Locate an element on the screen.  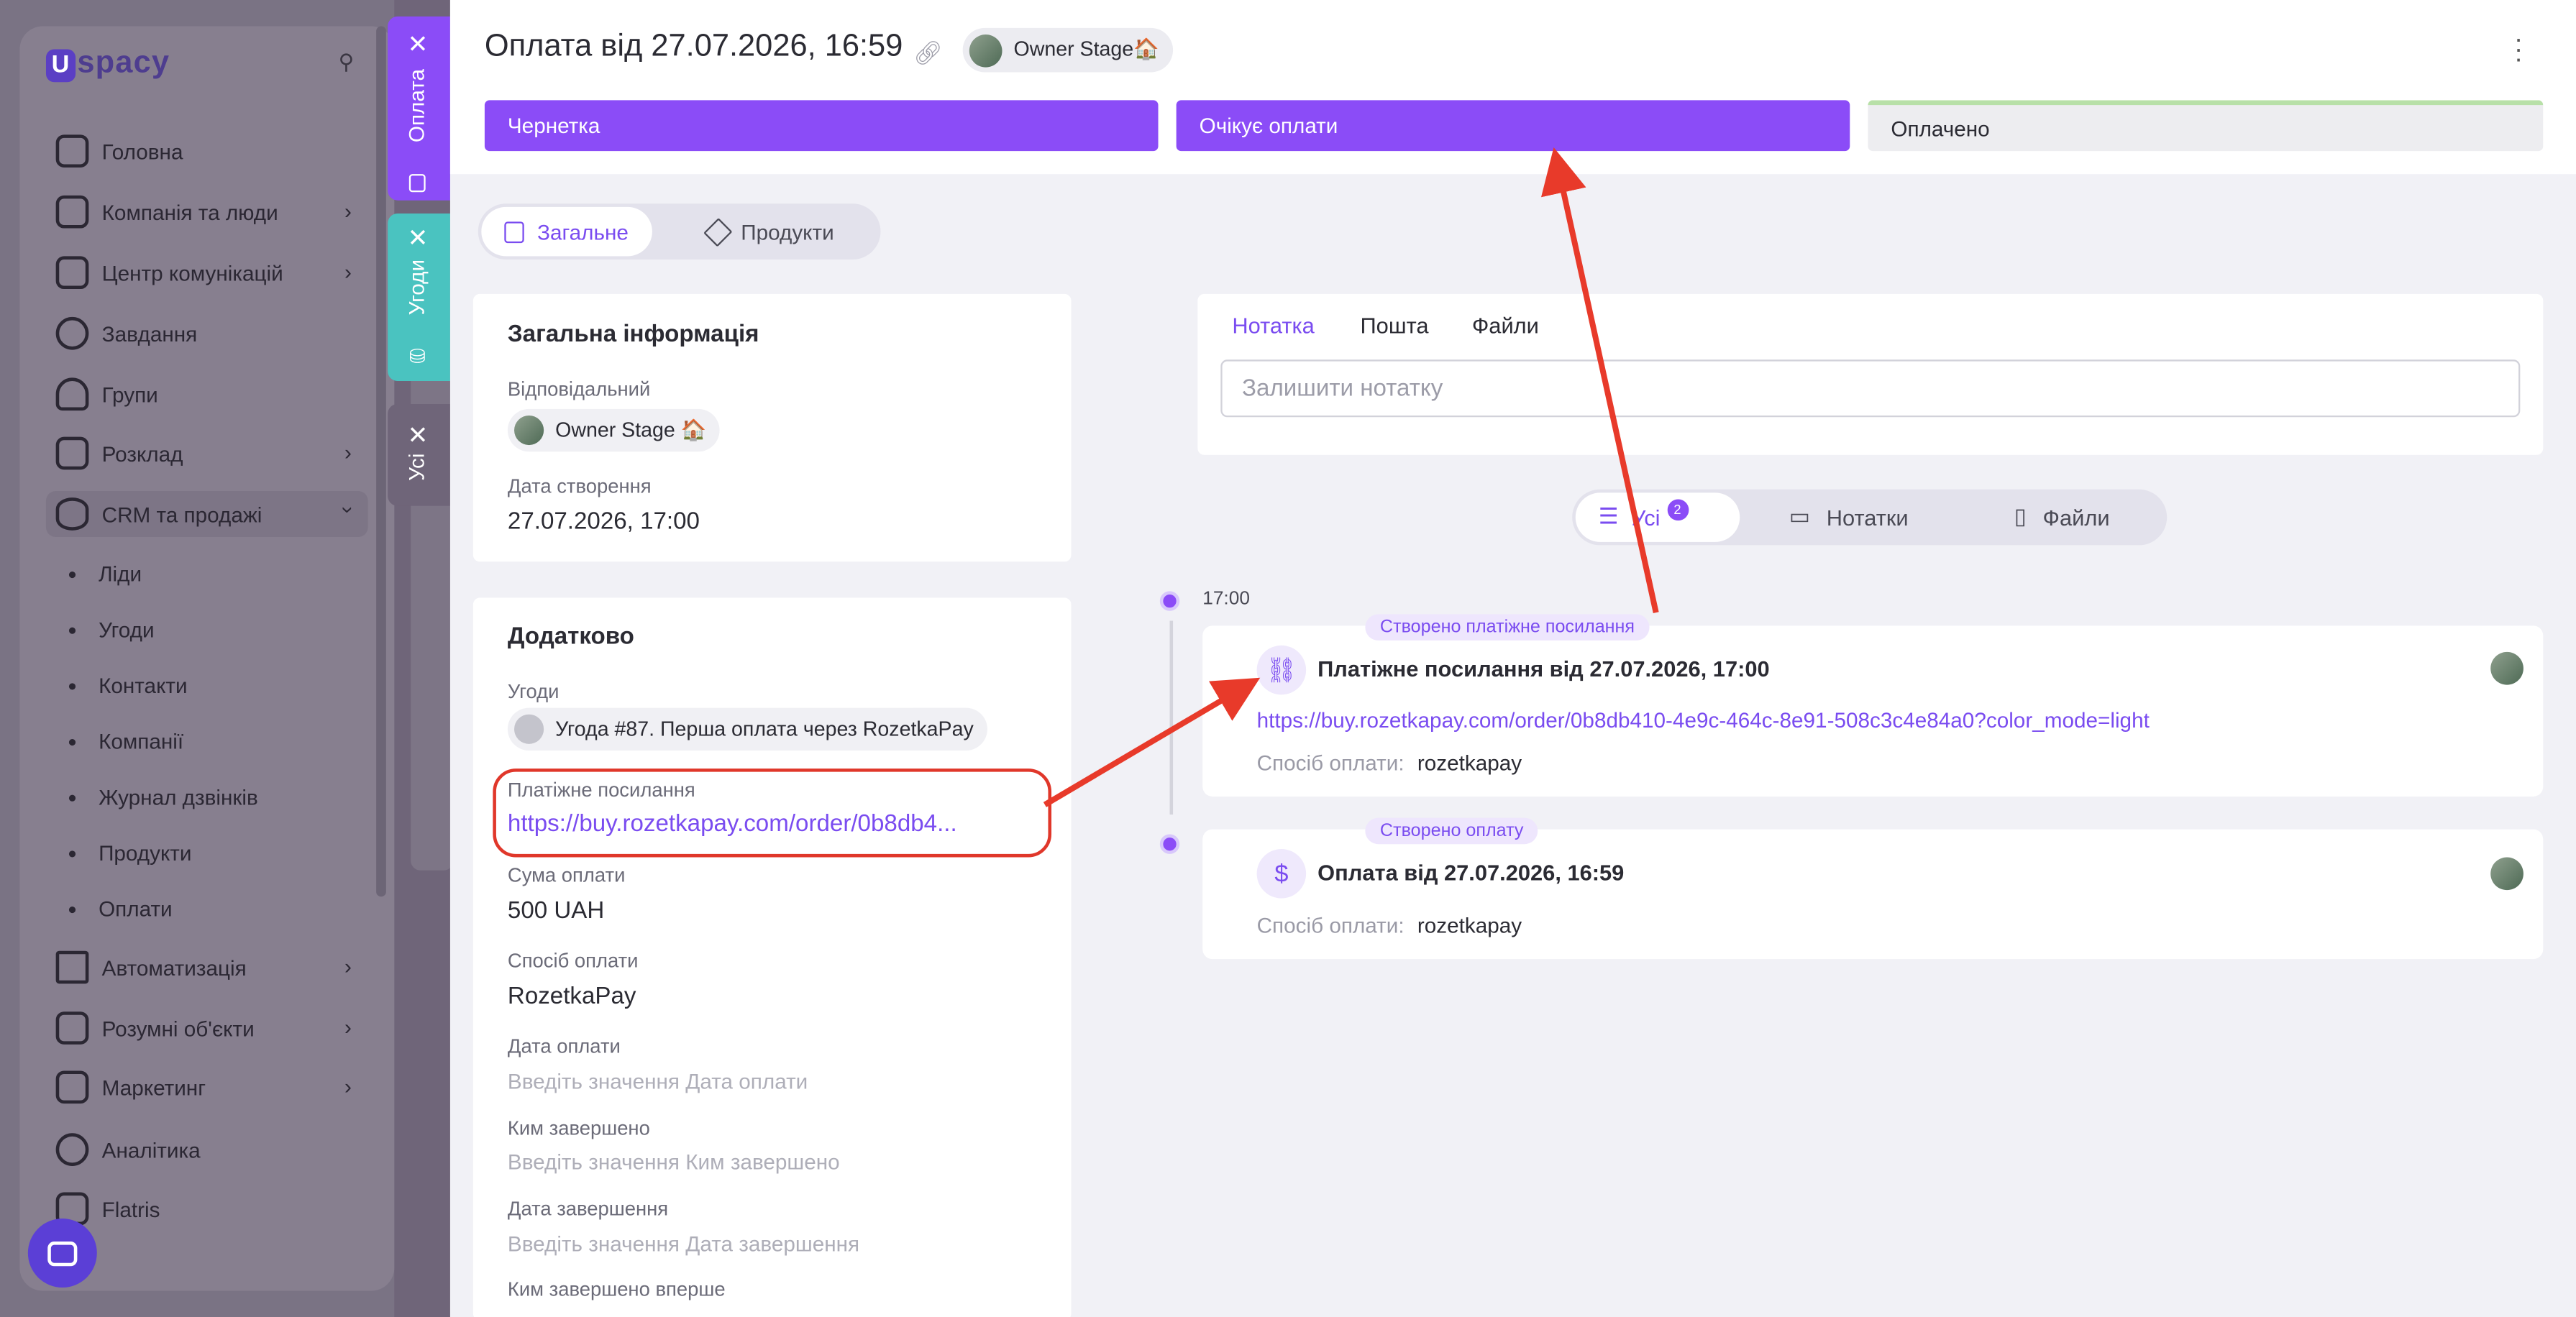
coin-icon: $ is located at coordinates (1281, 874).